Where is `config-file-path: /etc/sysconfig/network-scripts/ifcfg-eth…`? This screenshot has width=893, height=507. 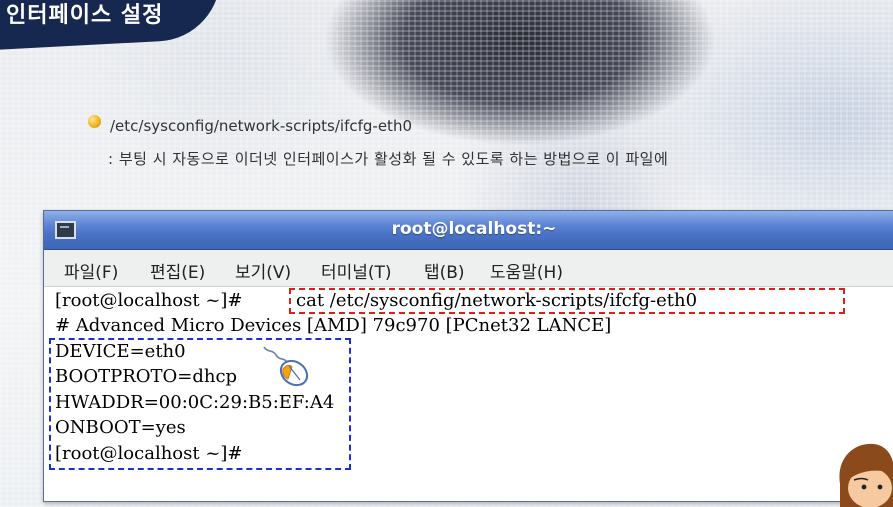
config-file-path: /etc/sysconfig/network-scripts/ifcfg-eth… is located at coordinates (261, 126).